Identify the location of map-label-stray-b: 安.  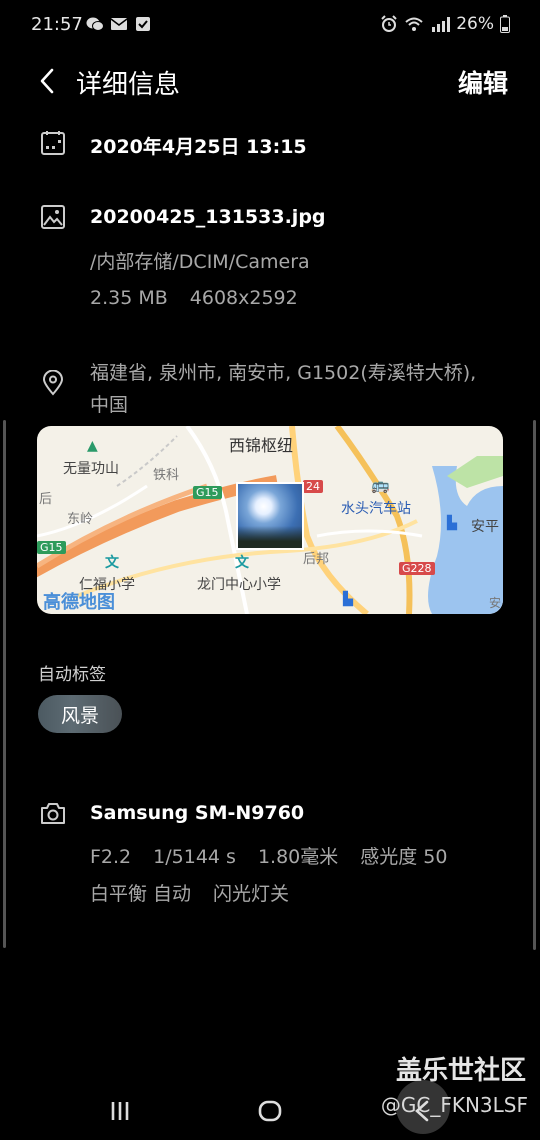
(495, 603).